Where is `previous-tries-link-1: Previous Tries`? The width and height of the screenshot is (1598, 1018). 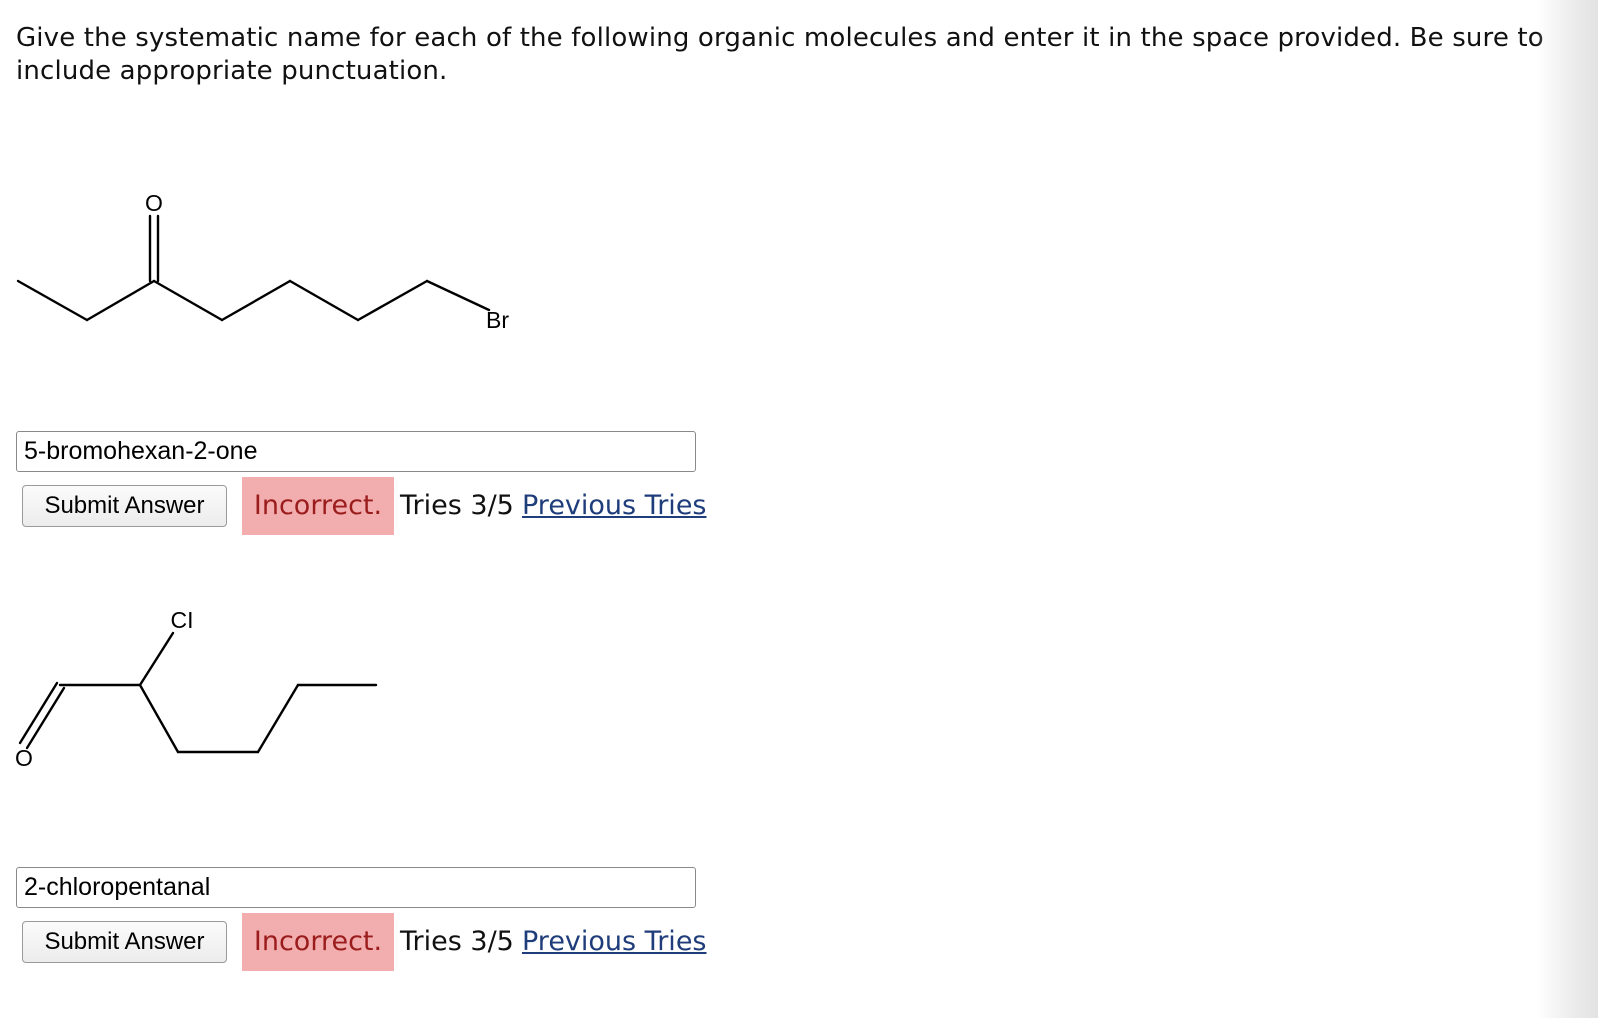
previous-tries-link-1: Previous Tries is located at coordinates (614, 506).